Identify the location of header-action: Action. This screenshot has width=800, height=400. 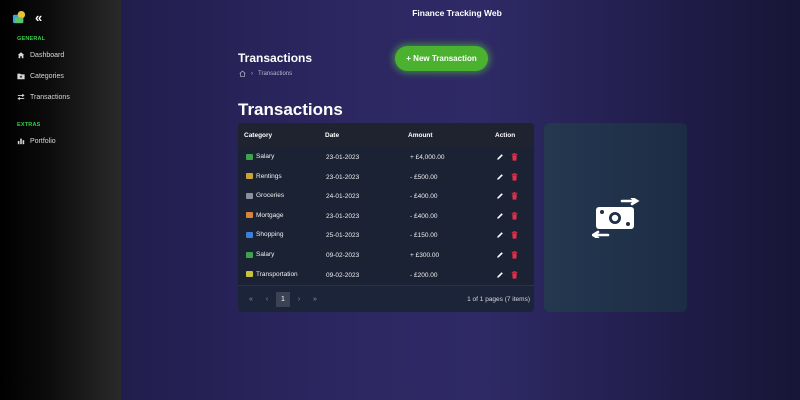
(505, 135).